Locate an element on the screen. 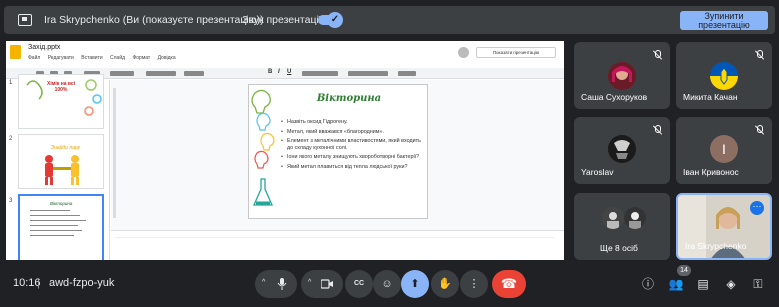  shape-tools-icon is located at coordinates (122, 73).